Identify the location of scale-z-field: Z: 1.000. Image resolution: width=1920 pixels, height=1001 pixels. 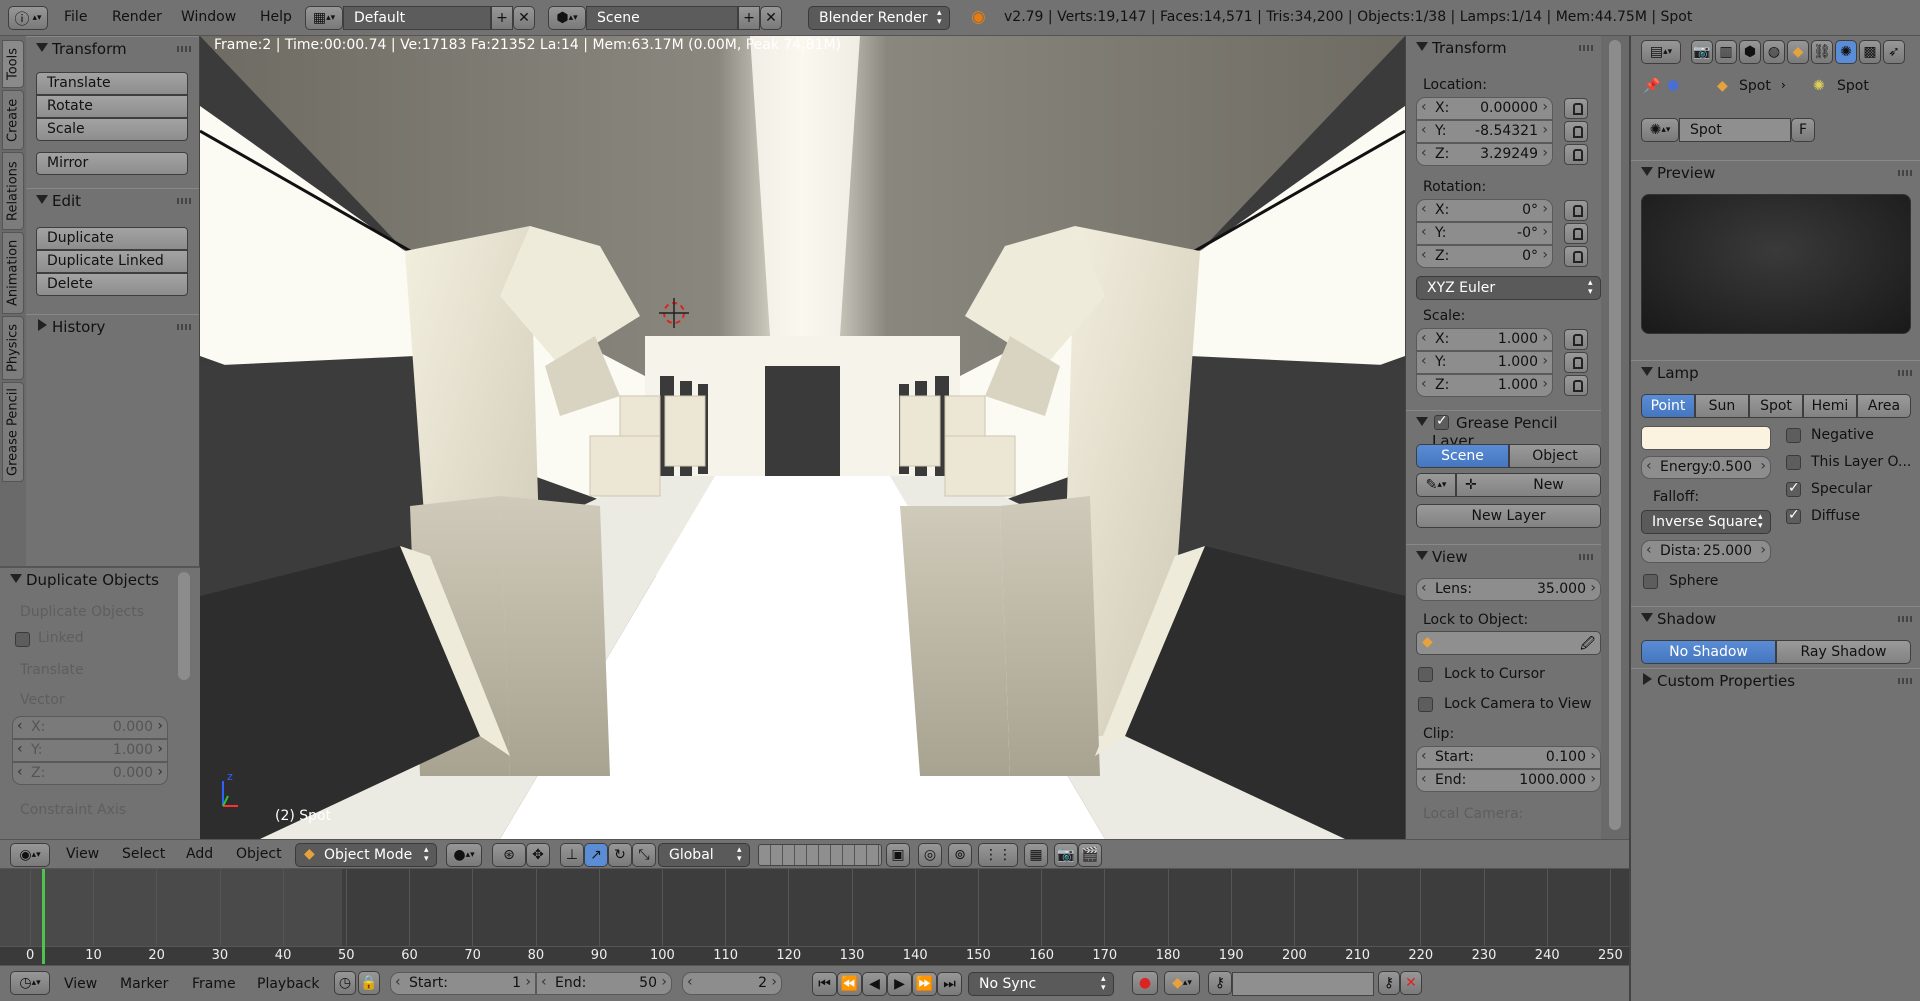
(1484, 385).